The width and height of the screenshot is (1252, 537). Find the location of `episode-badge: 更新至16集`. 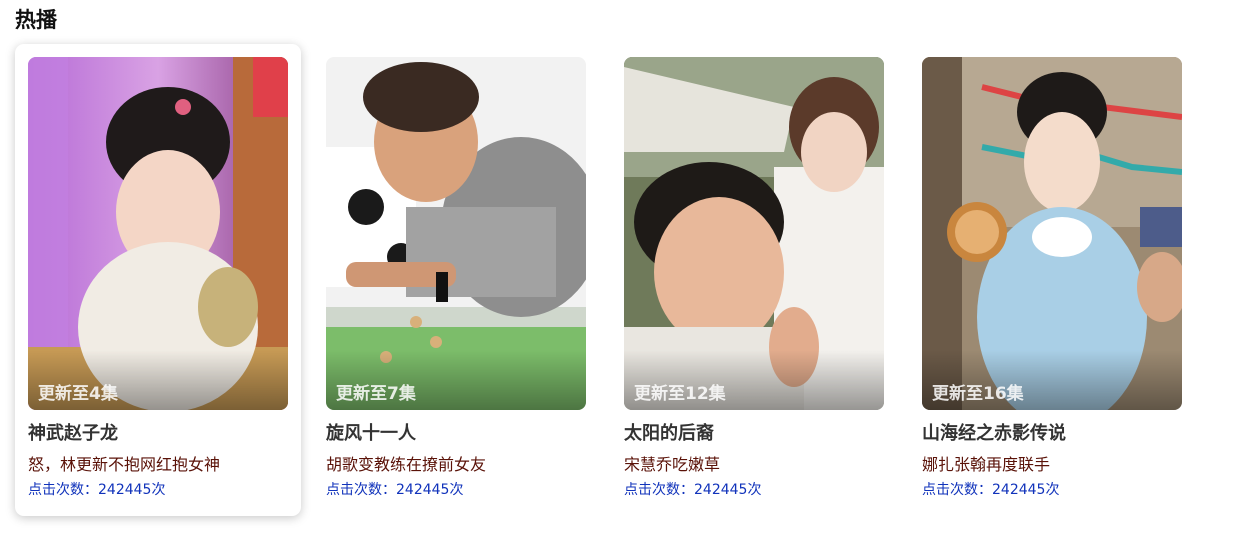

episode-badge: 更新至16集 is located at coordinates (978, 394).